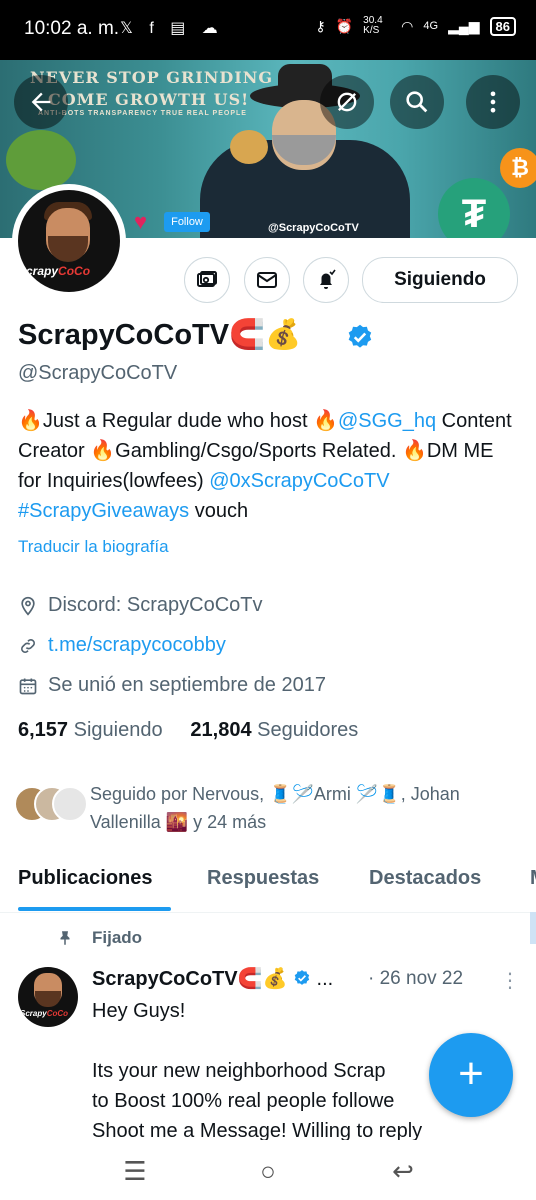 The width and height of the screenshot is (536, 1200). I want to click on tweet-date: · 26 nov 22, so click(415, 979).